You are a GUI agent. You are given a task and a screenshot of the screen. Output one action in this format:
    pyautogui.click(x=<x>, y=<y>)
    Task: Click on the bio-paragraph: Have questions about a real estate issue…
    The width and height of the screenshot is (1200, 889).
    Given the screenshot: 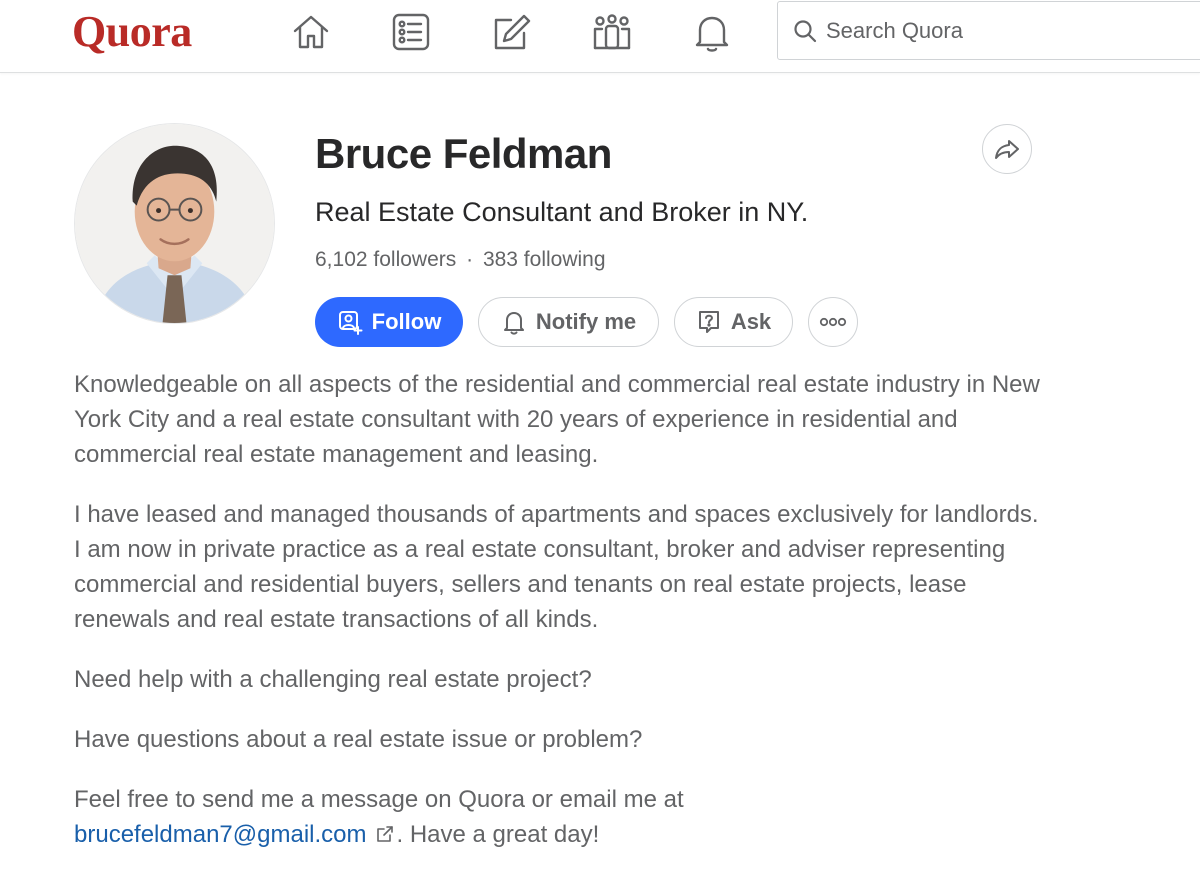 What is the action you would take?
    pyautogui.click(x=358, y=739)
    